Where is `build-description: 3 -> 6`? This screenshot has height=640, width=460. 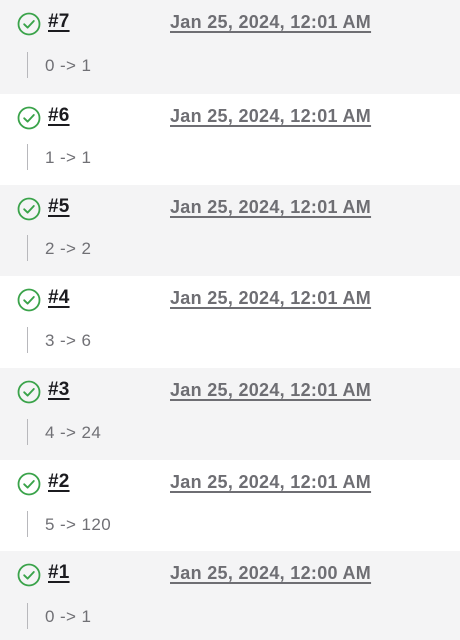
build-description: 3 -> 6 is located at coordinates (68, 340).